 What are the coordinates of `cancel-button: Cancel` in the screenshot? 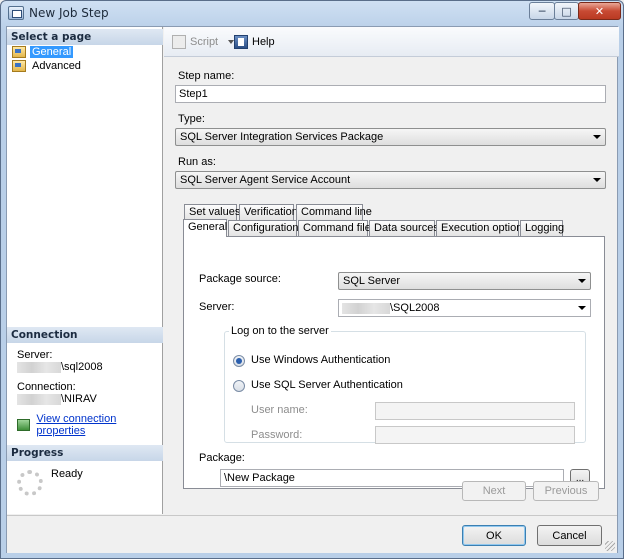 It's located at (569, 535).